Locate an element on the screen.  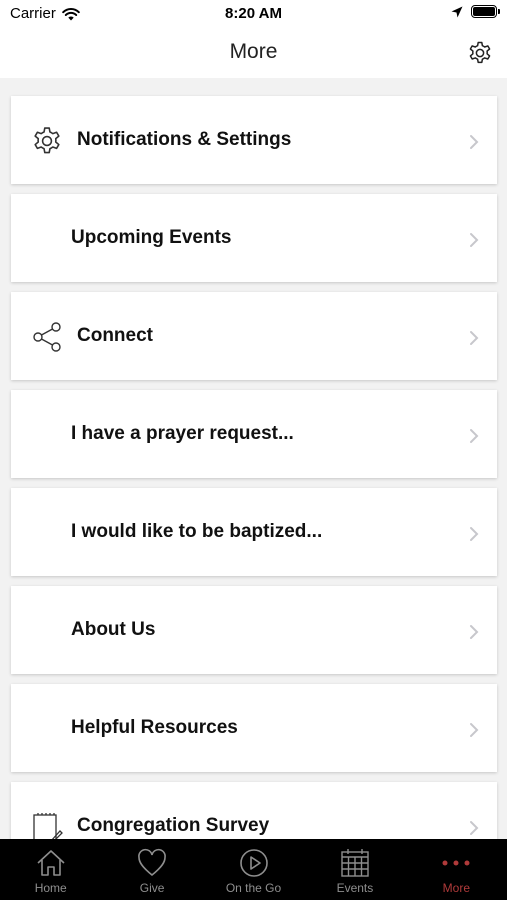
home-icon is located at coordinates (51, 863).